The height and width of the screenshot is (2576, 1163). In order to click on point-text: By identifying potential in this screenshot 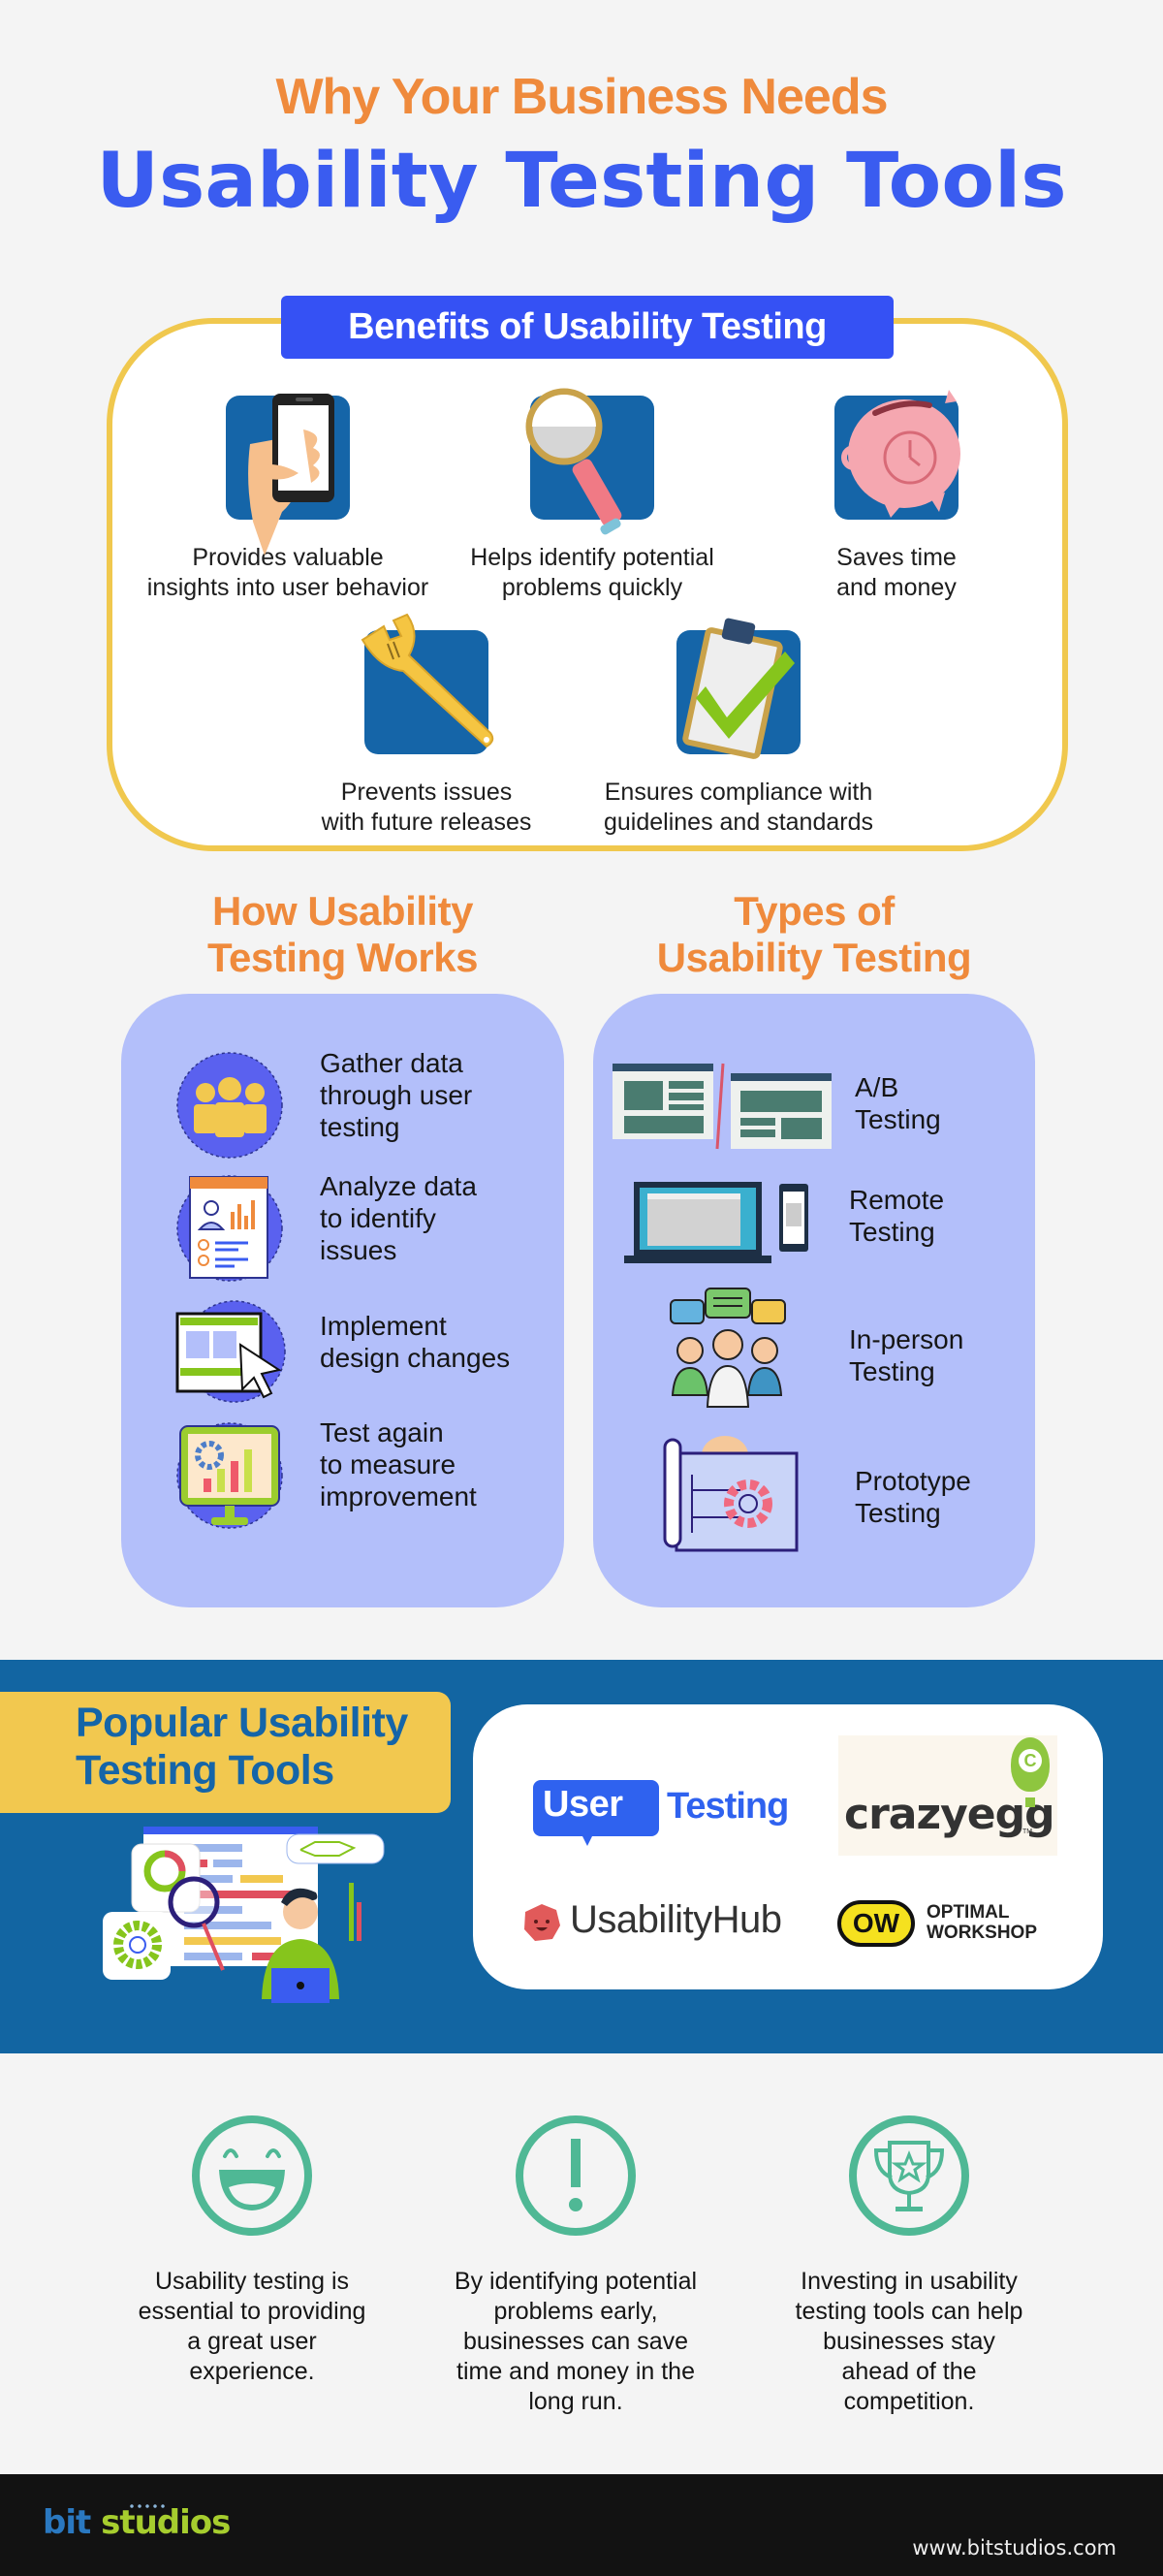, I will do `click(576, 2282)`.